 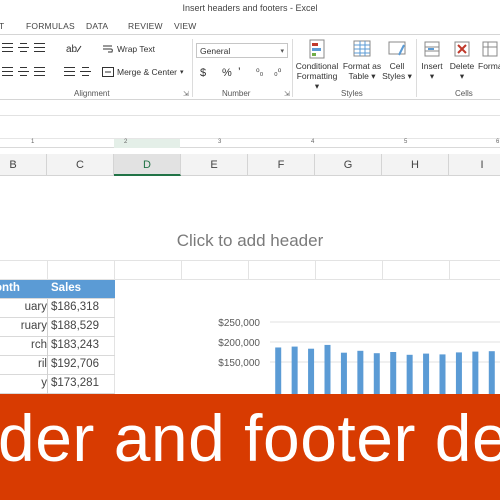 What do you see at coordinates (7, 47) in the screenshot?
I see `align-top-button` at bounding box center [7, 47].